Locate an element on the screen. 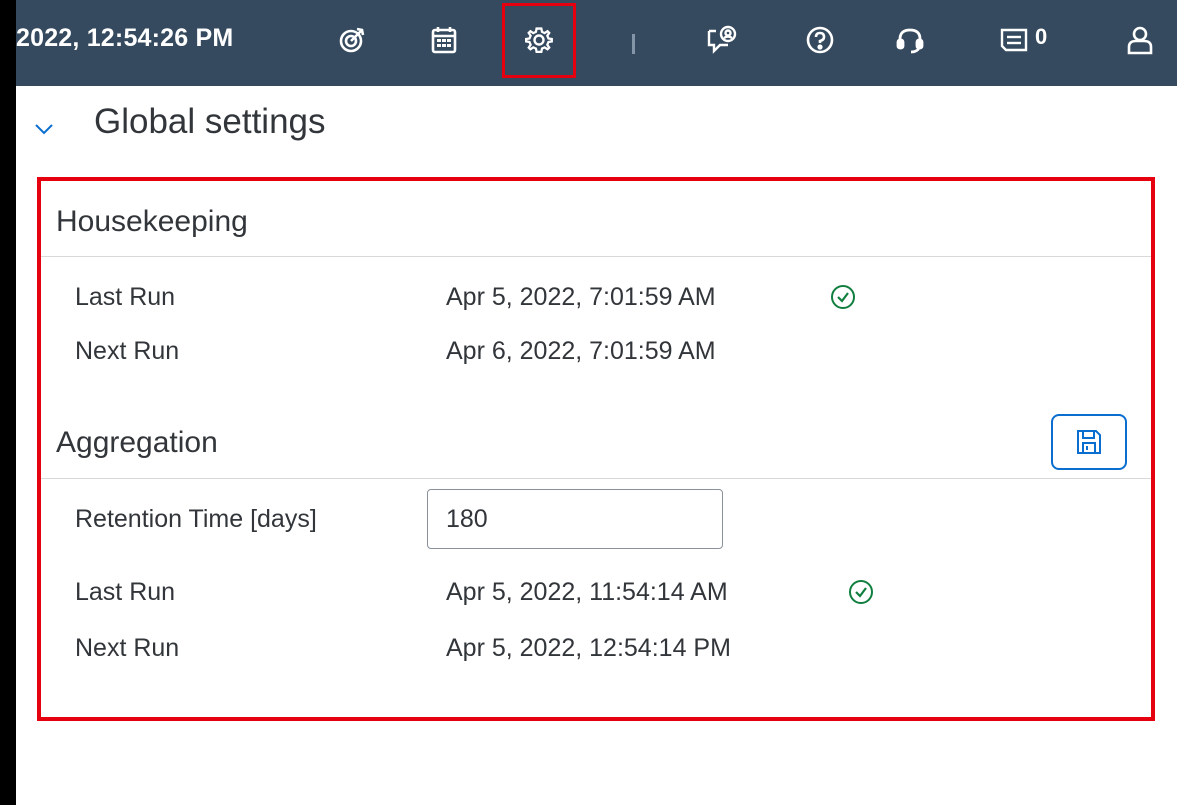 The height and width of the screenshot is (805, 1177). shell-bar: 2022, 12:54:26 PM 0 is located at coordinates (596, 43).